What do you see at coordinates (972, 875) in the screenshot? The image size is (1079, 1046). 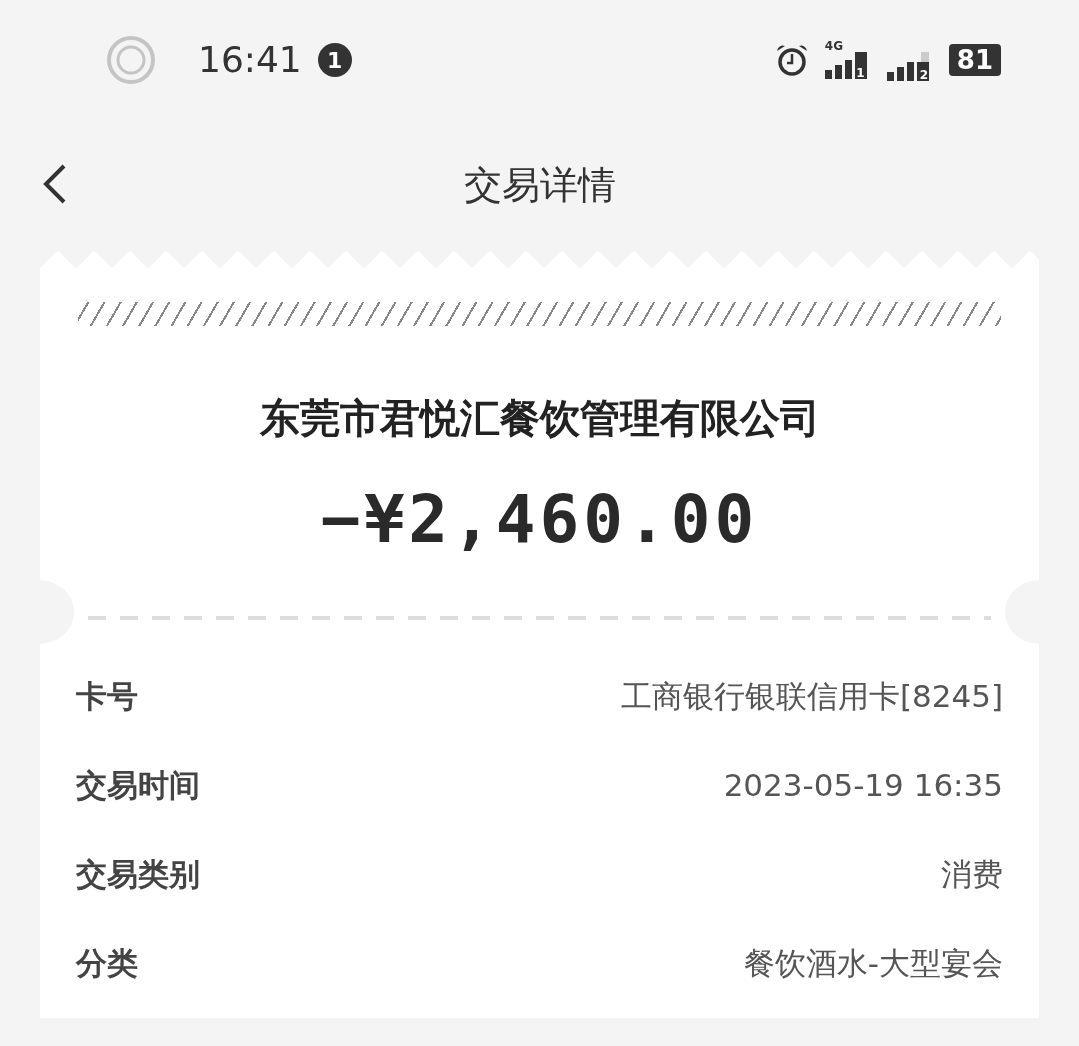 I see `detail-value: 消费` at bounding box center [972, 875].